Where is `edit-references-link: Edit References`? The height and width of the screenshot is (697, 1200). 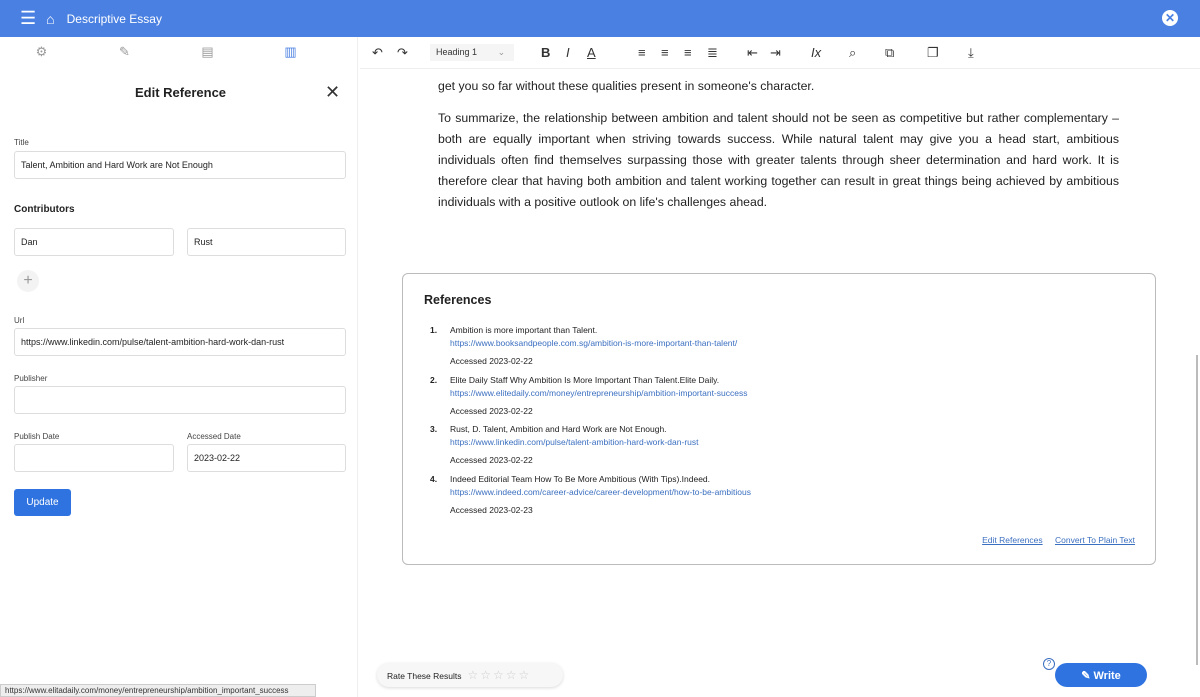 edit-references-link: Edit References is located at coordinates (1012, 540).